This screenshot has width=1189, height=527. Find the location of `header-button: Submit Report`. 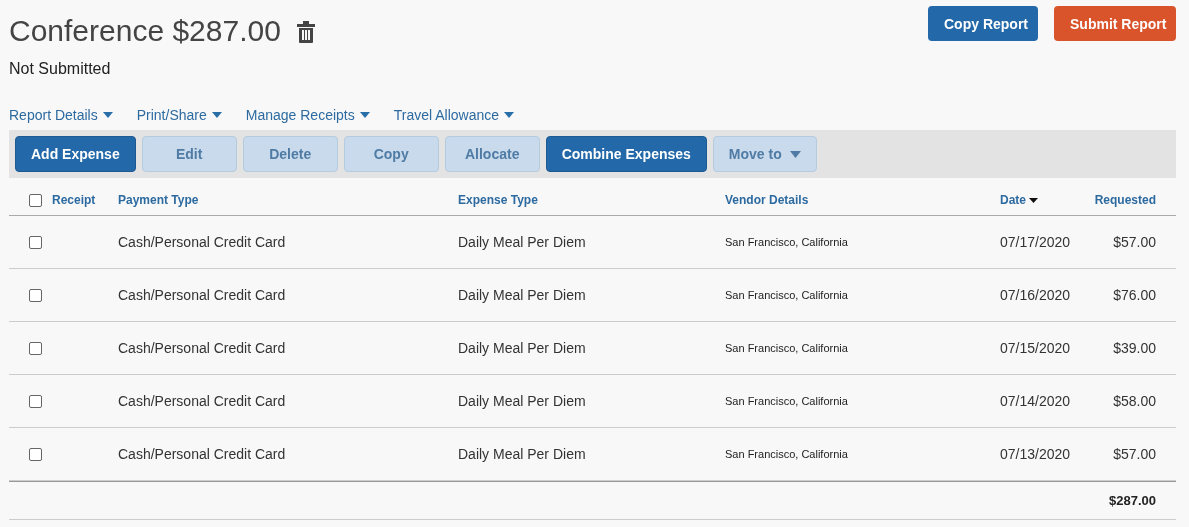

header-button: Submit Report is located at coordinates (1115, 23).